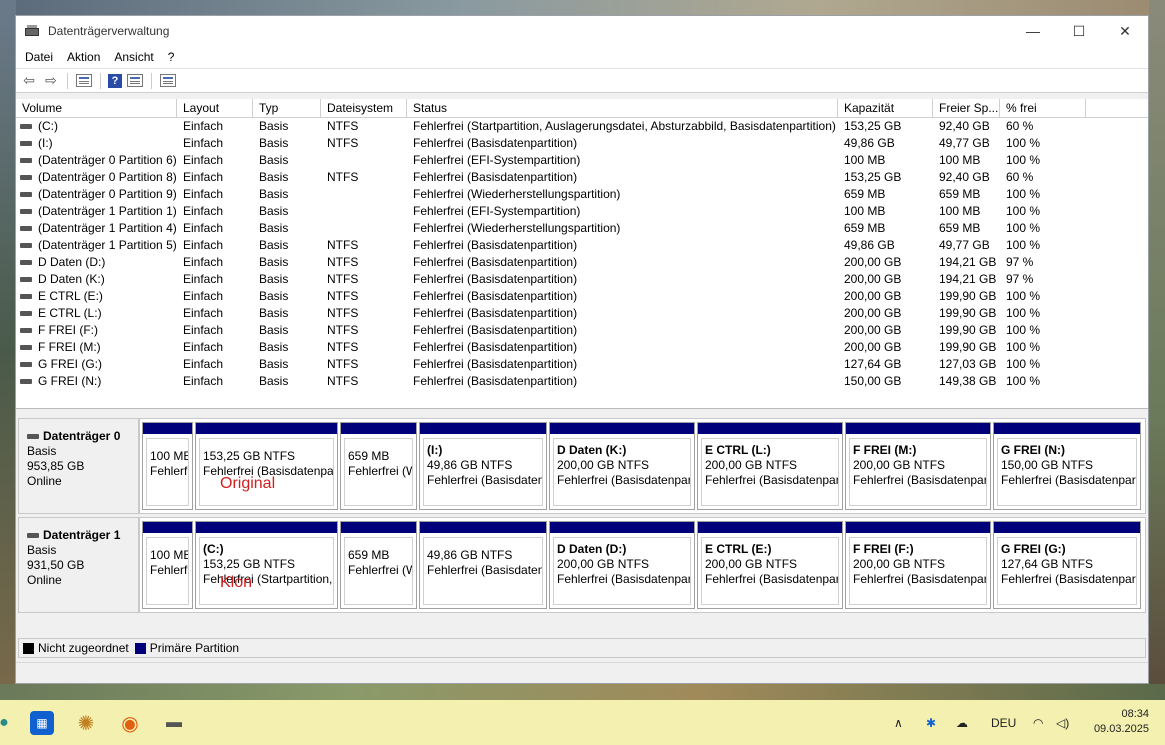  Describe the element at coordinates (622, 108) in the screenshot. I see `col-header-status: Status` at that location.